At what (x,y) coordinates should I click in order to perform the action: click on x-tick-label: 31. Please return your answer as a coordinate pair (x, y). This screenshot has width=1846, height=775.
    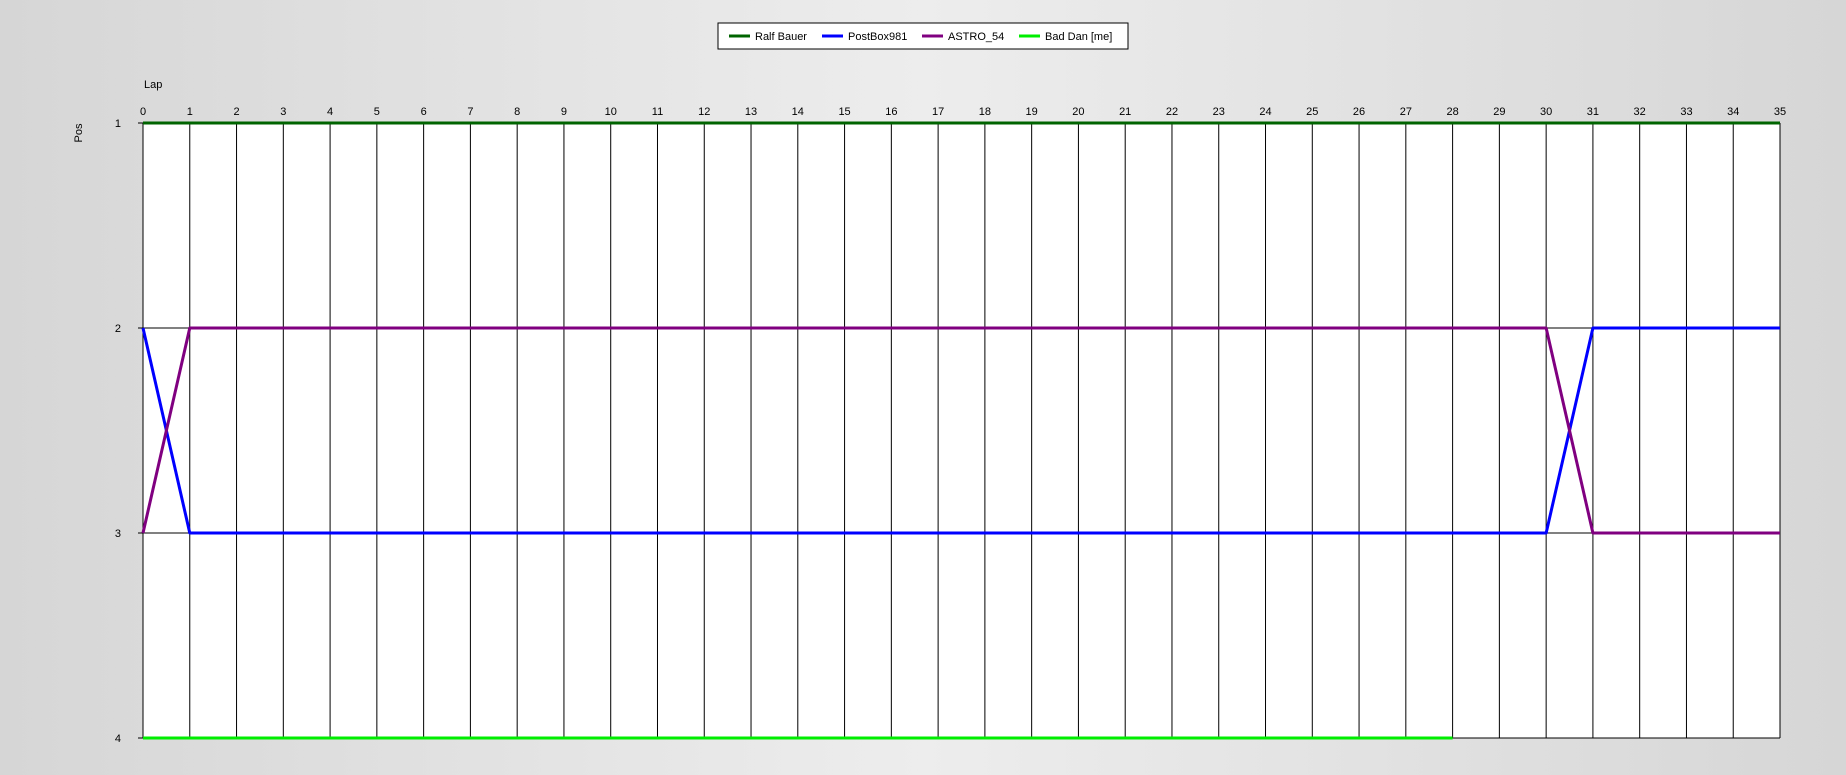
    Looking at the image, I should click on (1593, 112).